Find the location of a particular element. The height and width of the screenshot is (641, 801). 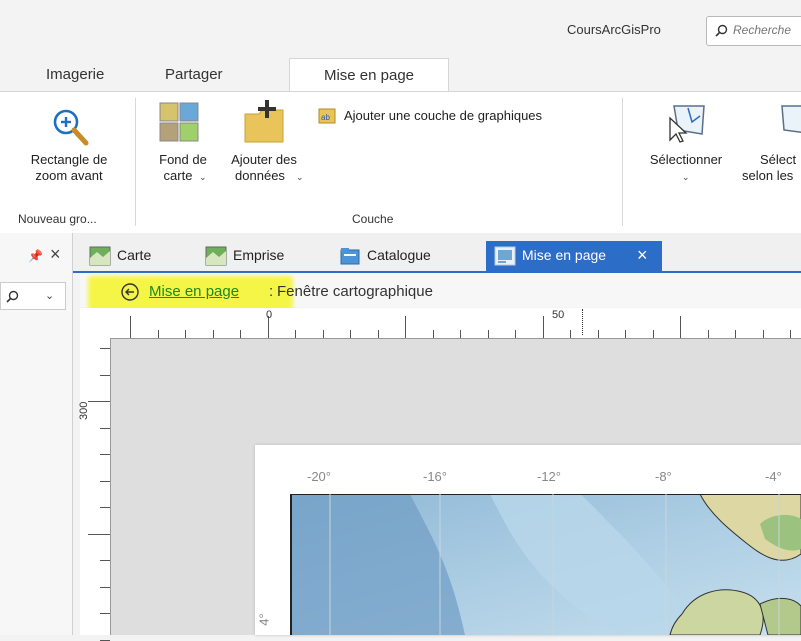

select-by-label-line1: Sélect is located at coordinates (778, 159).